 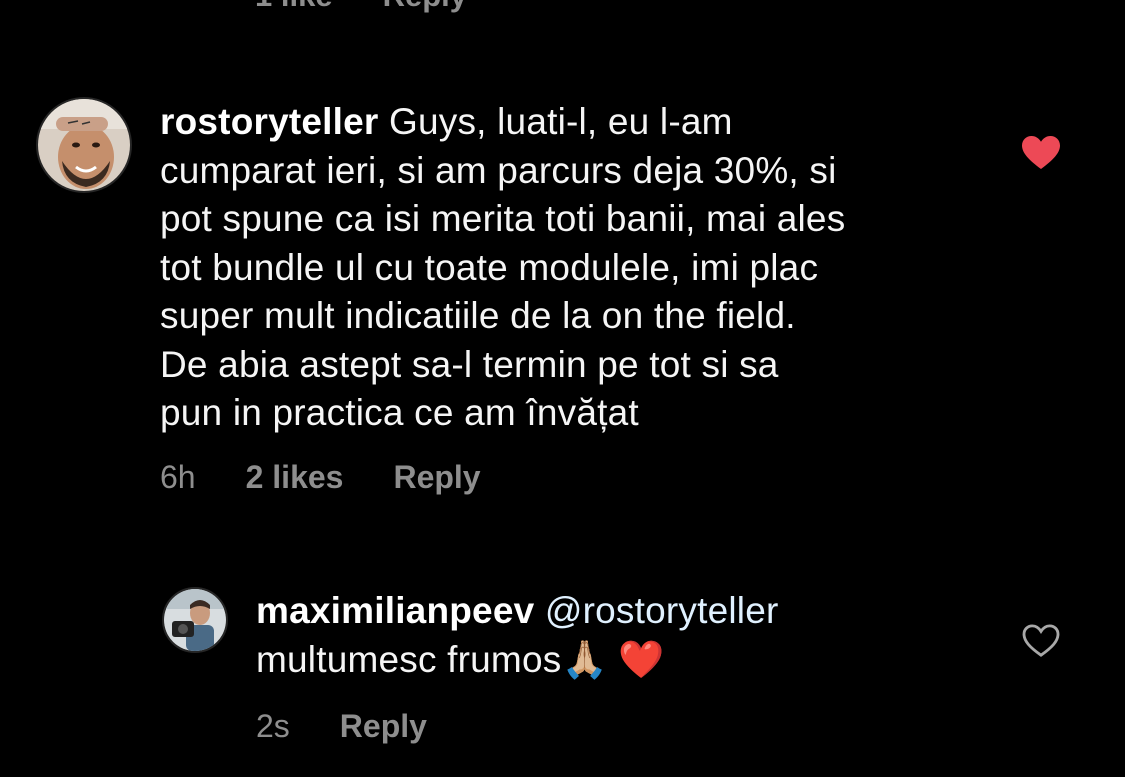 What do you see at coordinates (584, 659) in the screenshot?
I see `praying-hands-emoji-icon: 🙏🏼` at bounding box center [584, 659].